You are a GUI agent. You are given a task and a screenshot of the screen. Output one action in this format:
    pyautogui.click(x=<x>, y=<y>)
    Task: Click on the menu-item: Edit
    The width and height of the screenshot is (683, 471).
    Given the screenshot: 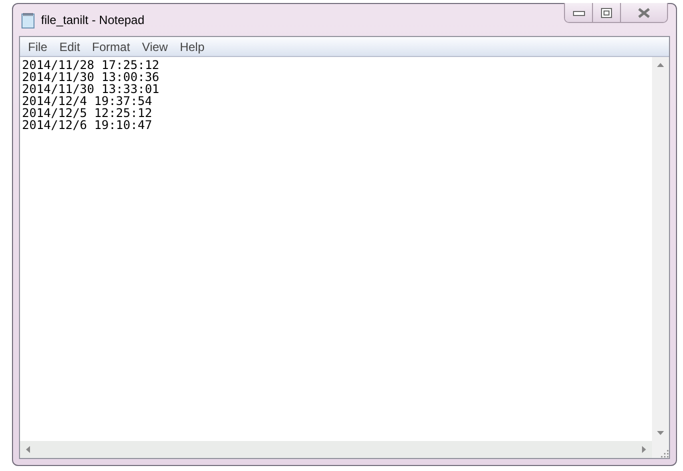 What is the action you would take?
    pyautogui.click(x=69, y=47)
    